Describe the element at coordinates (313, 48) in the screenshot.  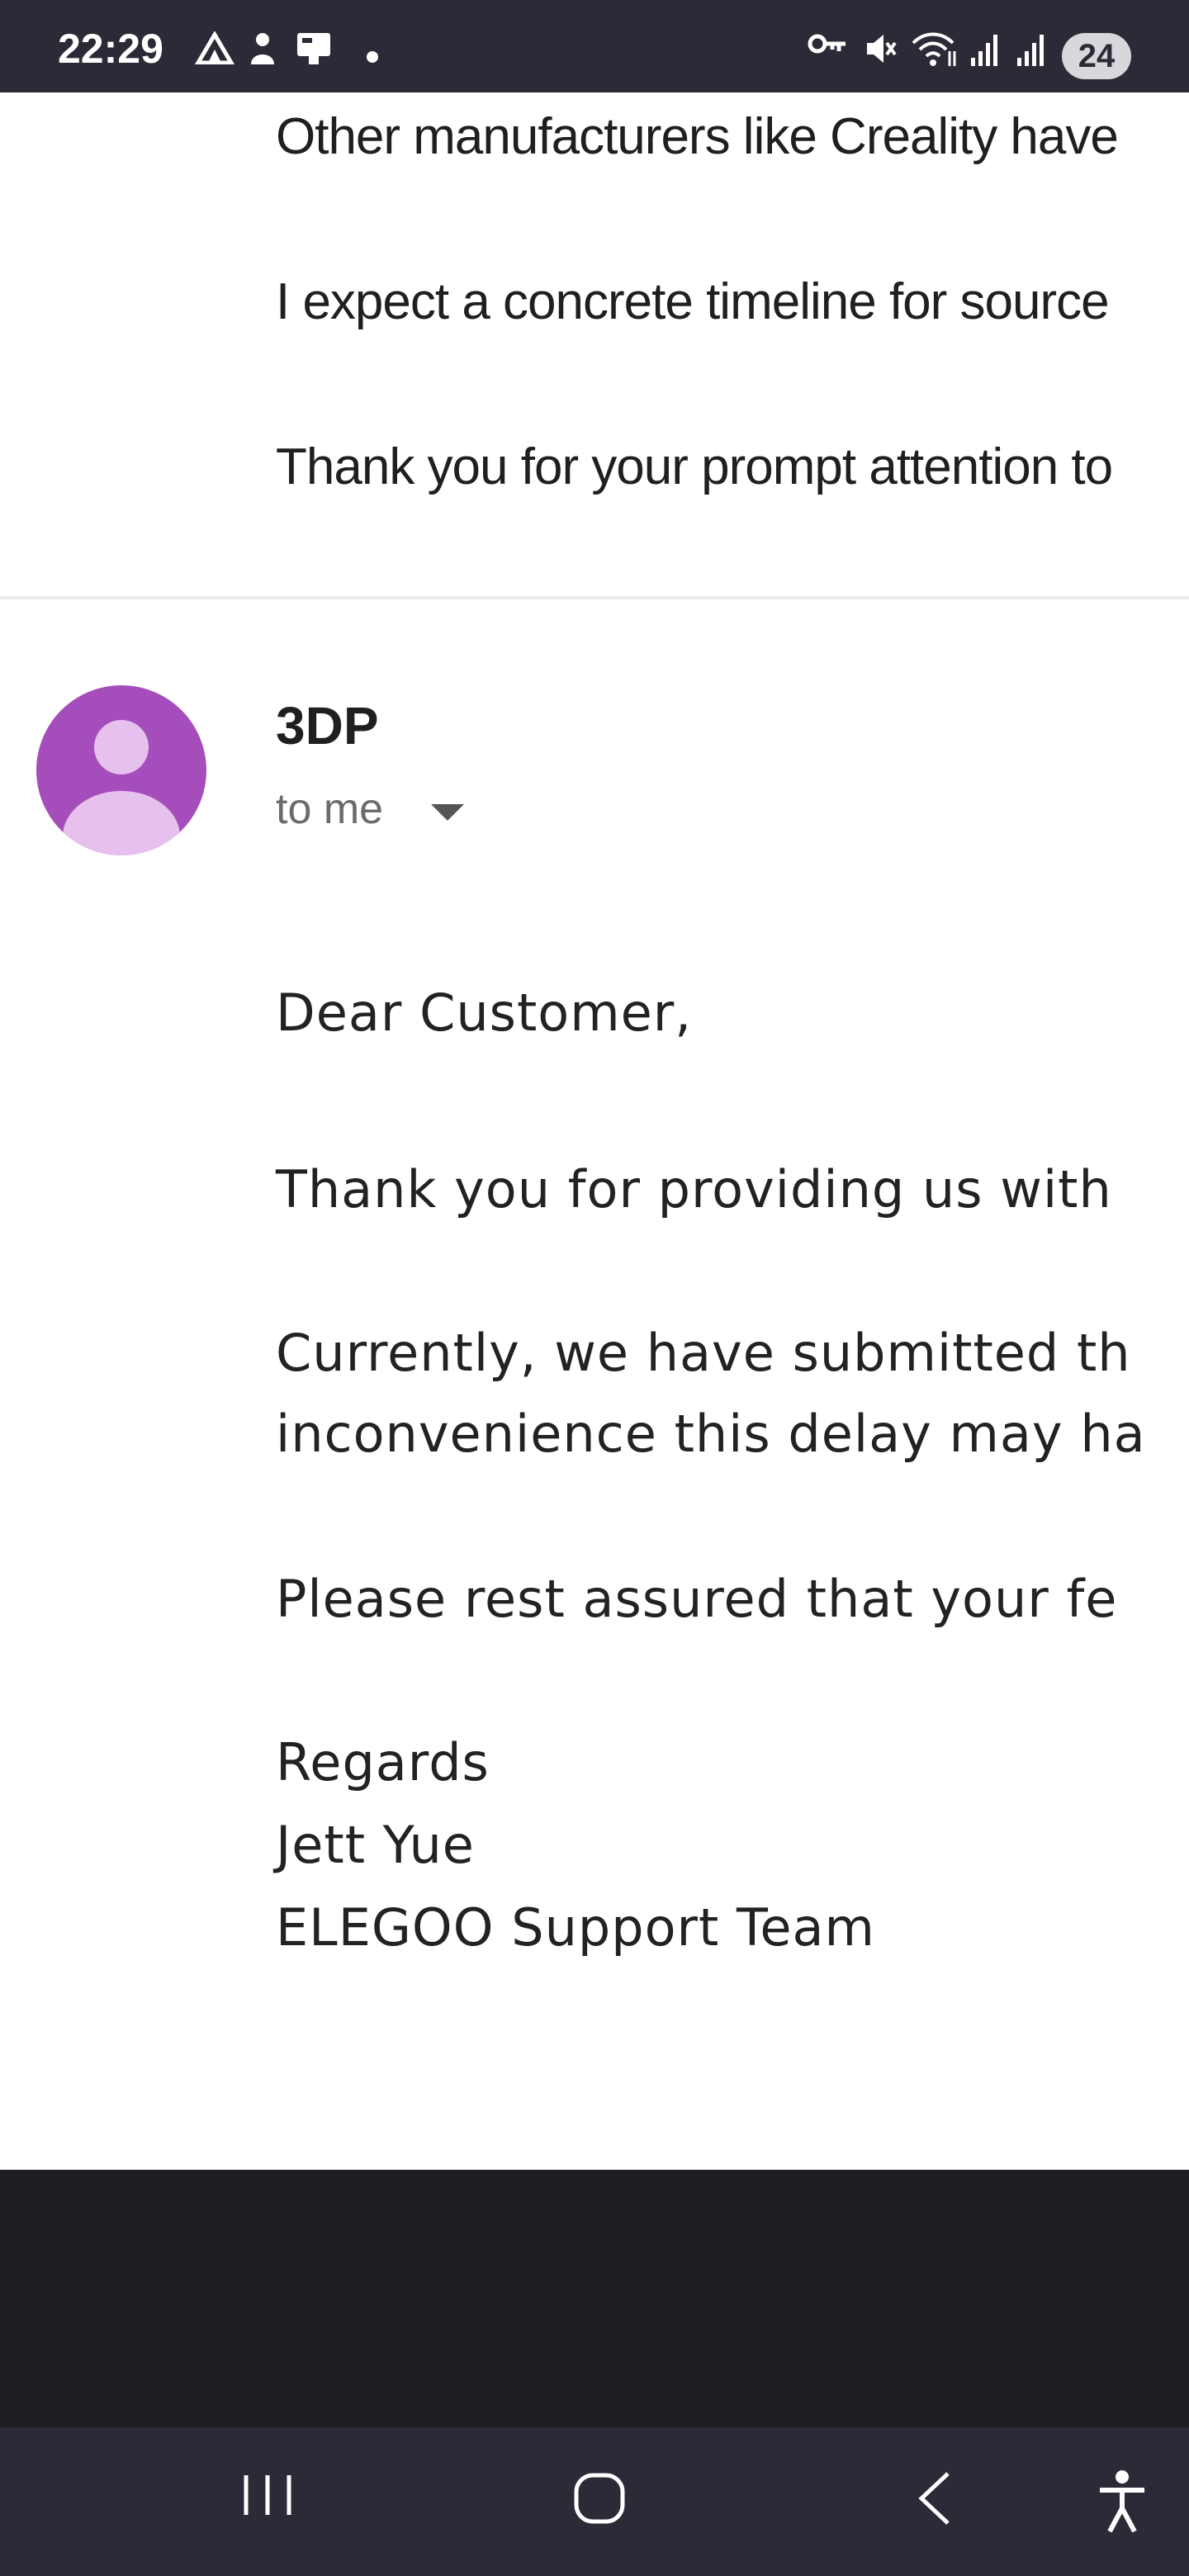
I see `phone-icon` at that location.